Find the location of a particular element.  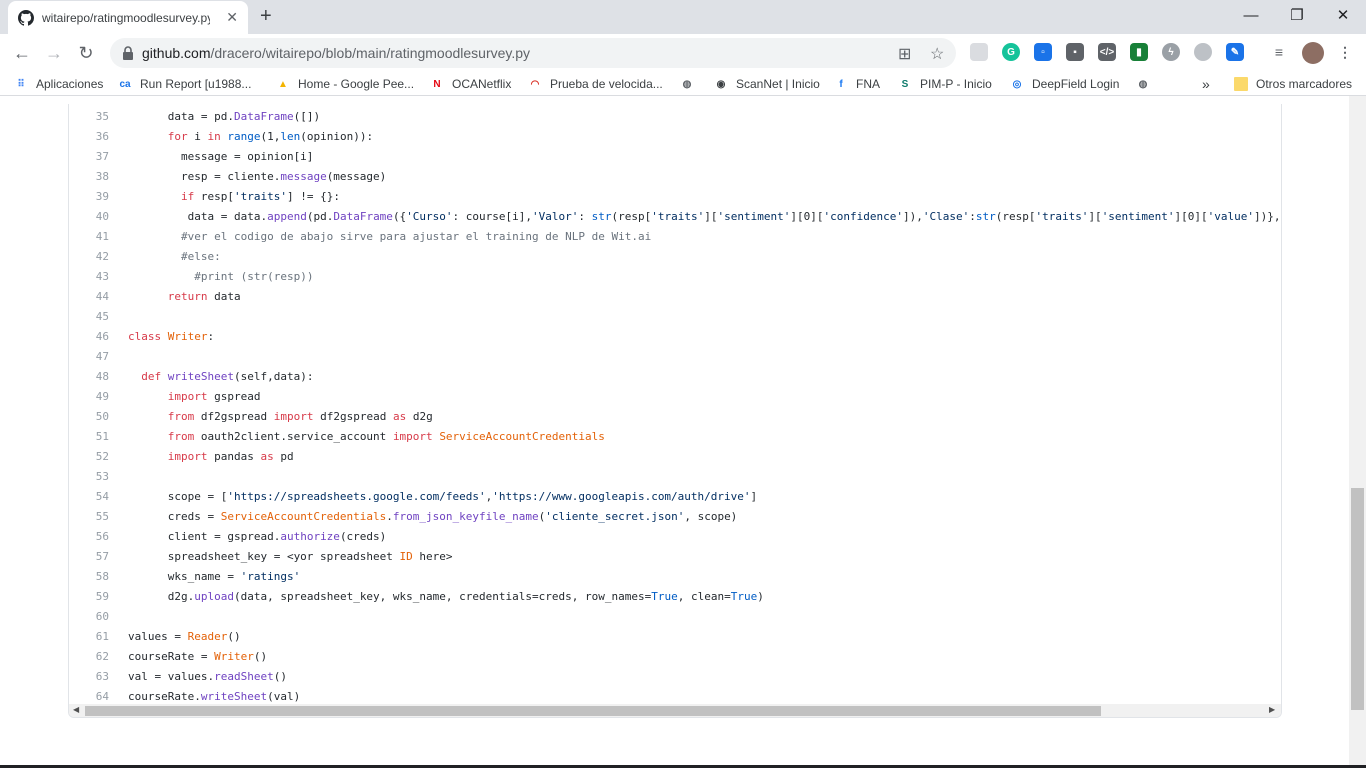

line-number: 61 is located at coordinates (89, 636).